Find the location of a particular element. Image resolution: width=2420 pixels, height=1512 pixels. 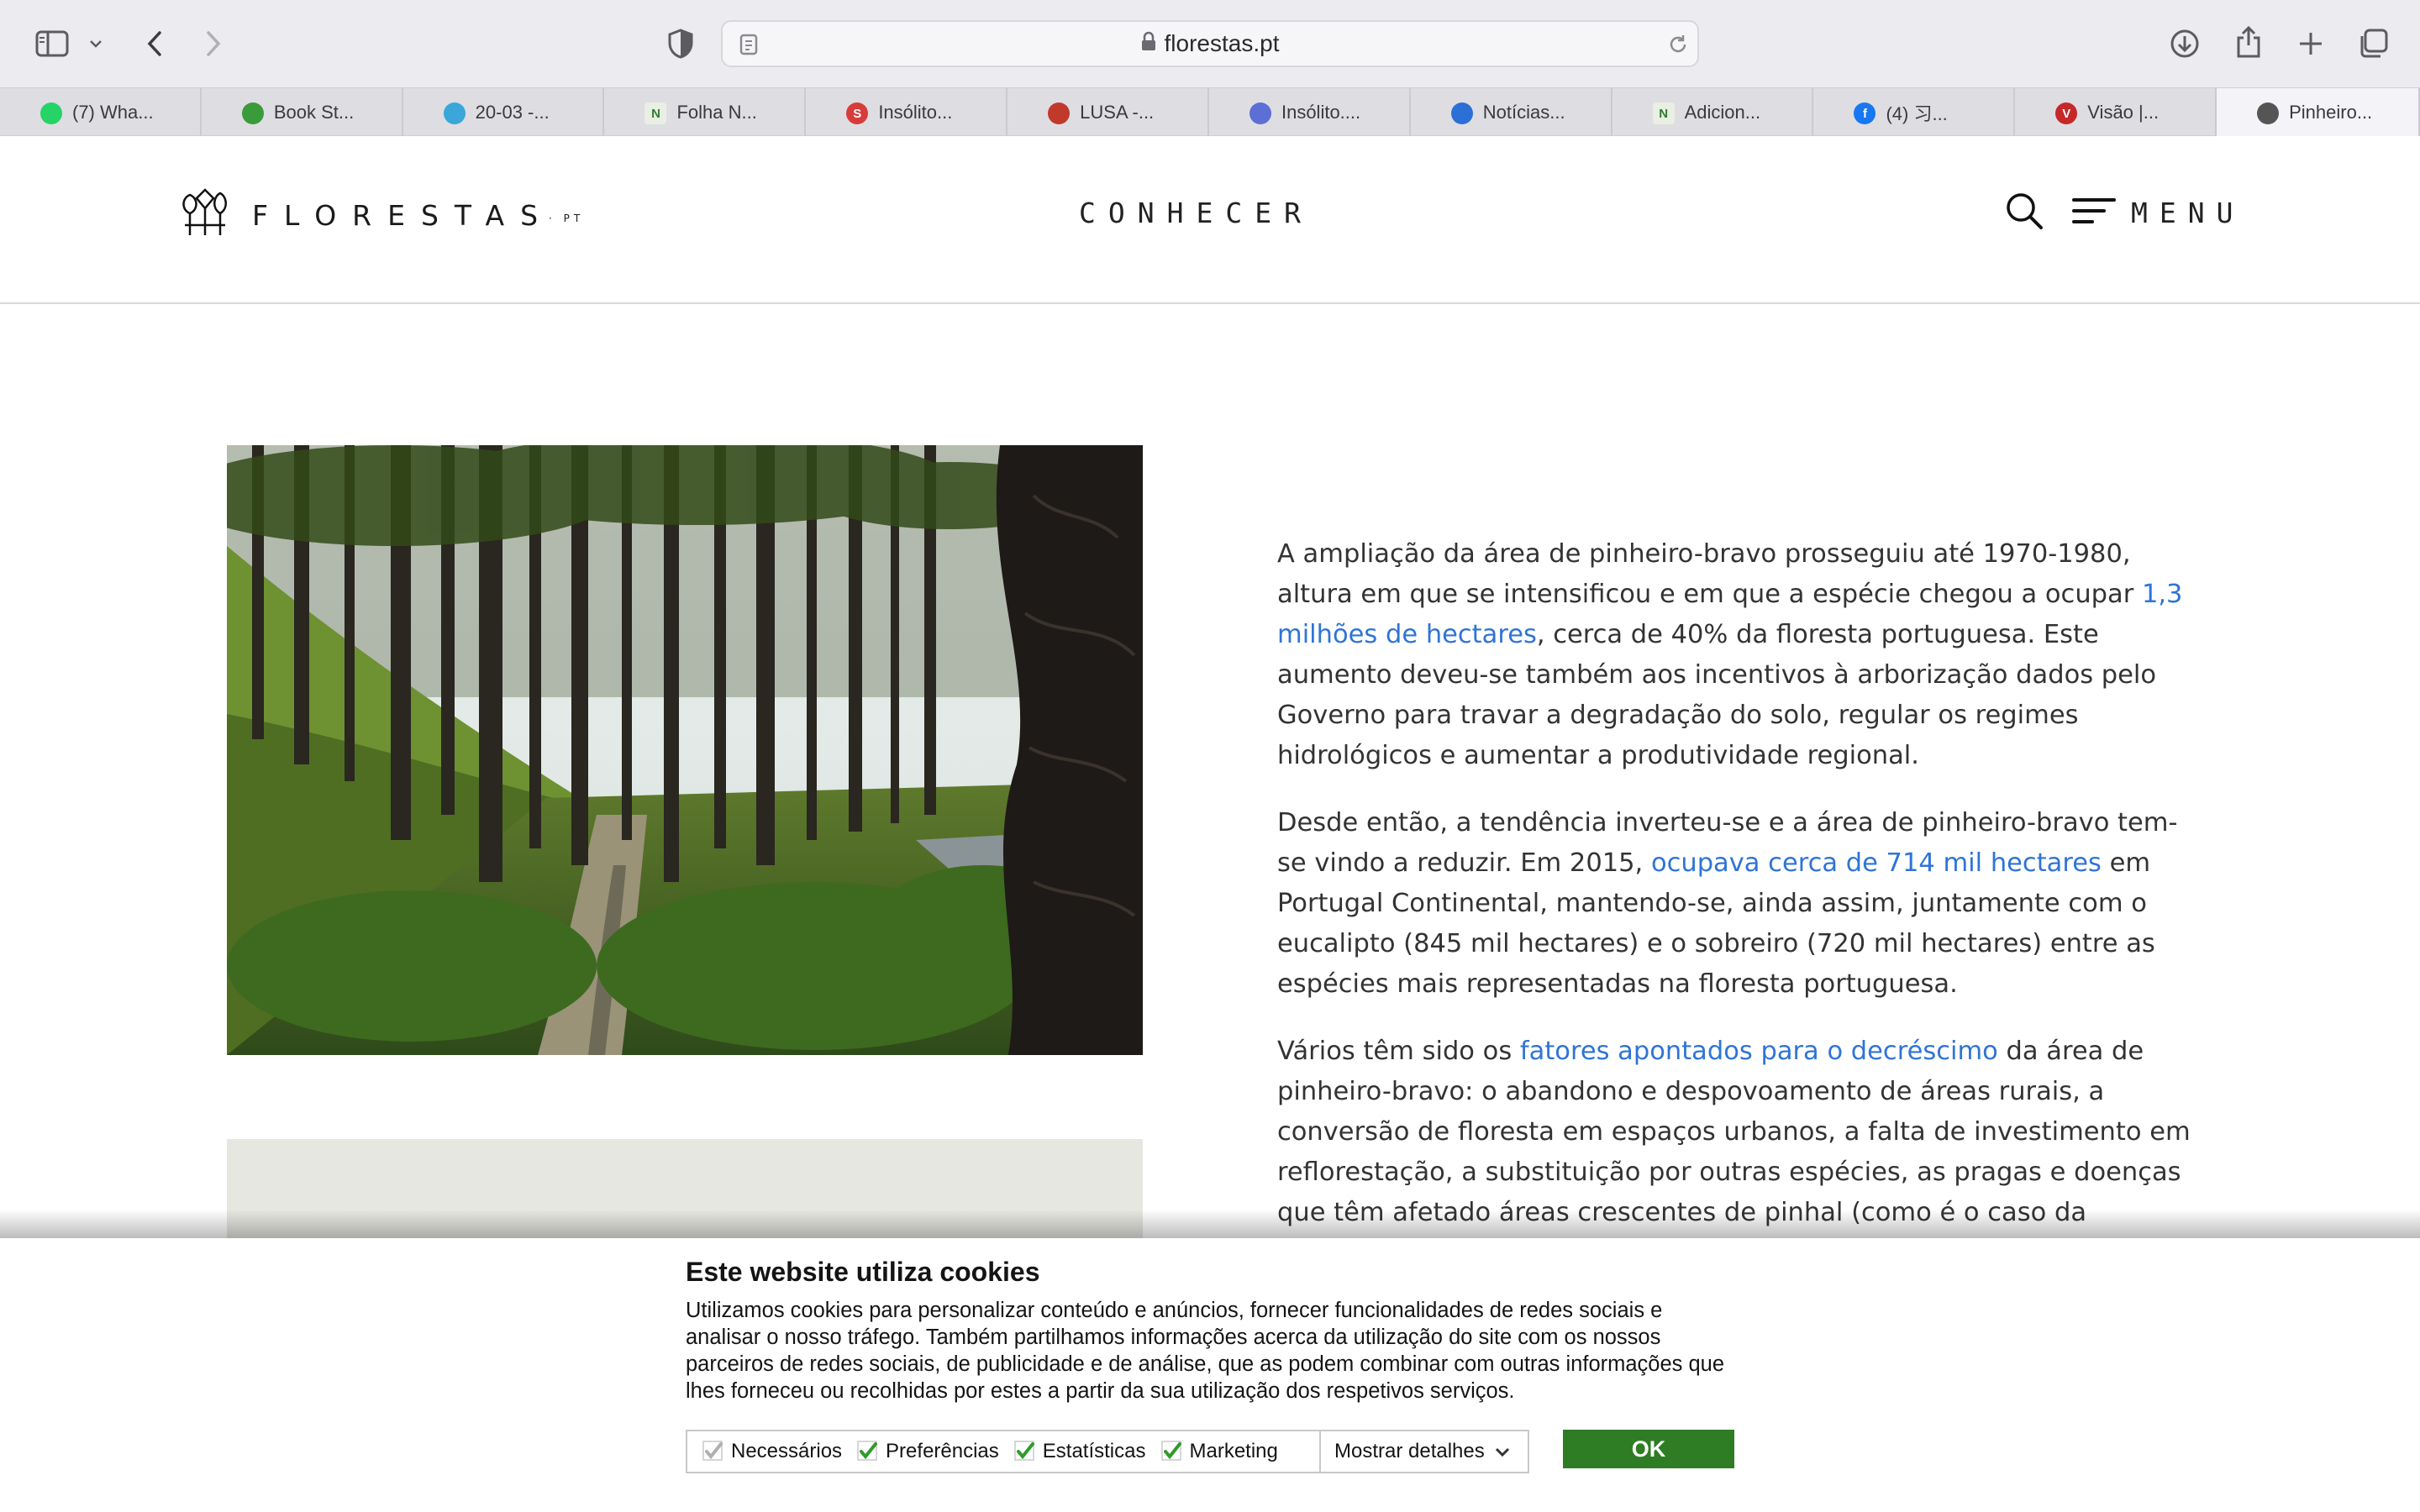

site-logo: FLORESTAS · PT is located at coordinates (381, 215).